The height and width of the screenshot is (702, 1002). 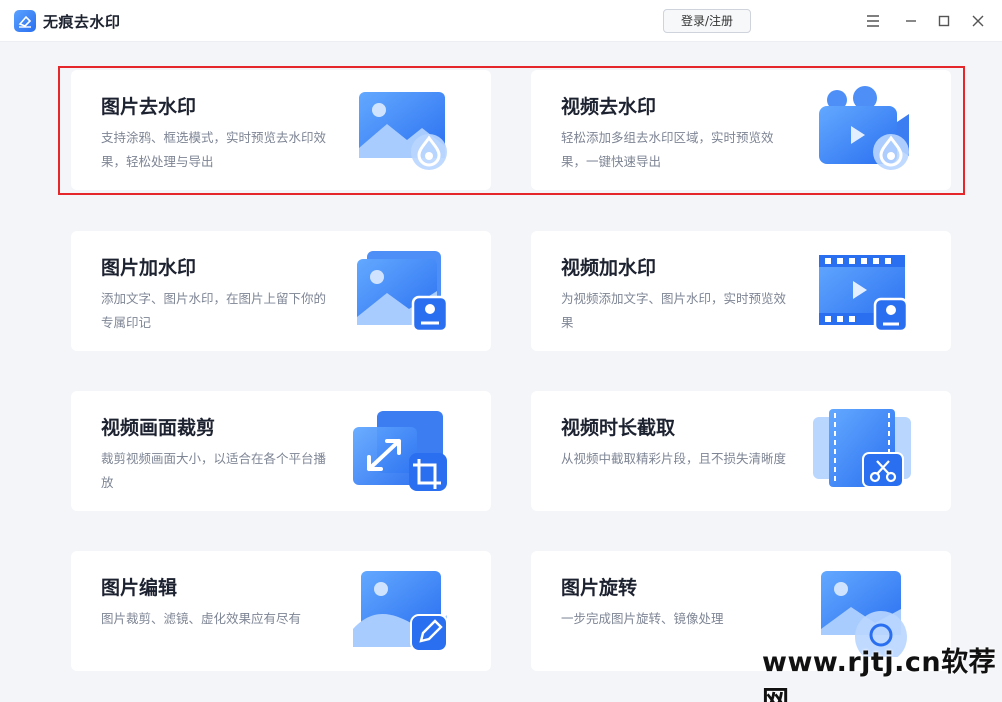 What do you see at coordinates (402, 292) in the screenshot?
I see `image-add-watermark-icon` at bounding box center [402, 292].